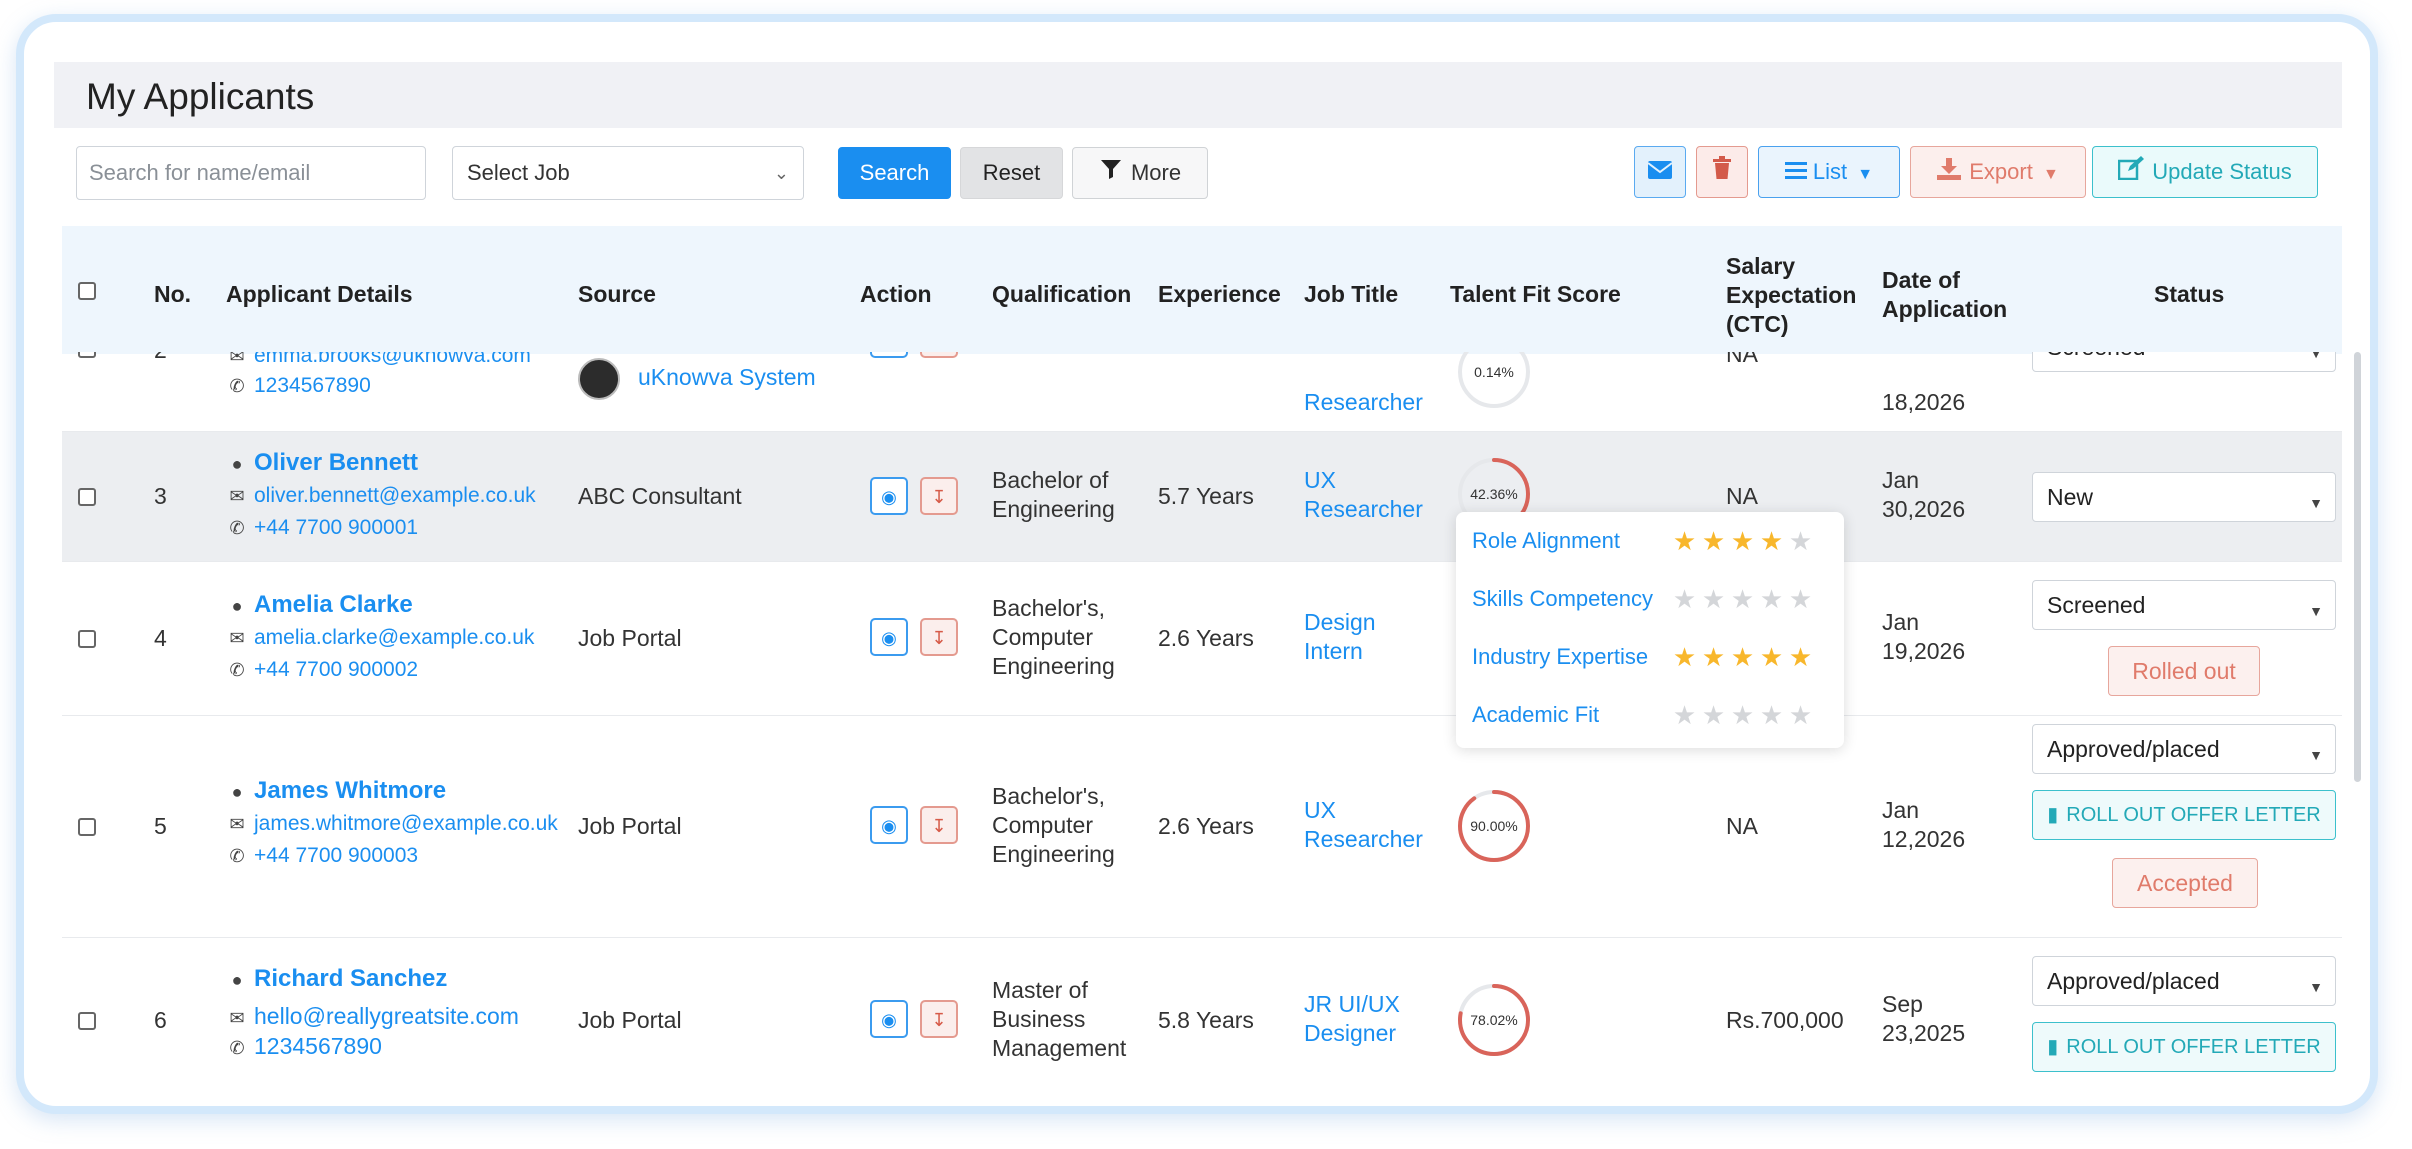 This screenshot has height=1149, width=2412. Describe the element at coordinates (2357, 567) in the screenshot. I see `table-scrollbar` at that location.